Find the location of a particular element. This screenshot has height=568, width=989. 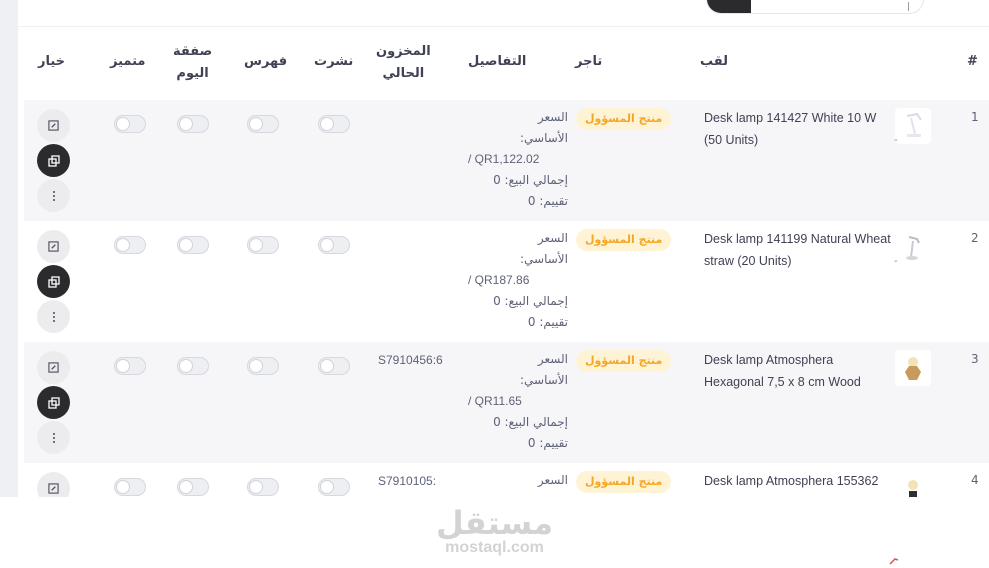

col-header-stock: المخزون الحالي is located at coordinates (403, 63).